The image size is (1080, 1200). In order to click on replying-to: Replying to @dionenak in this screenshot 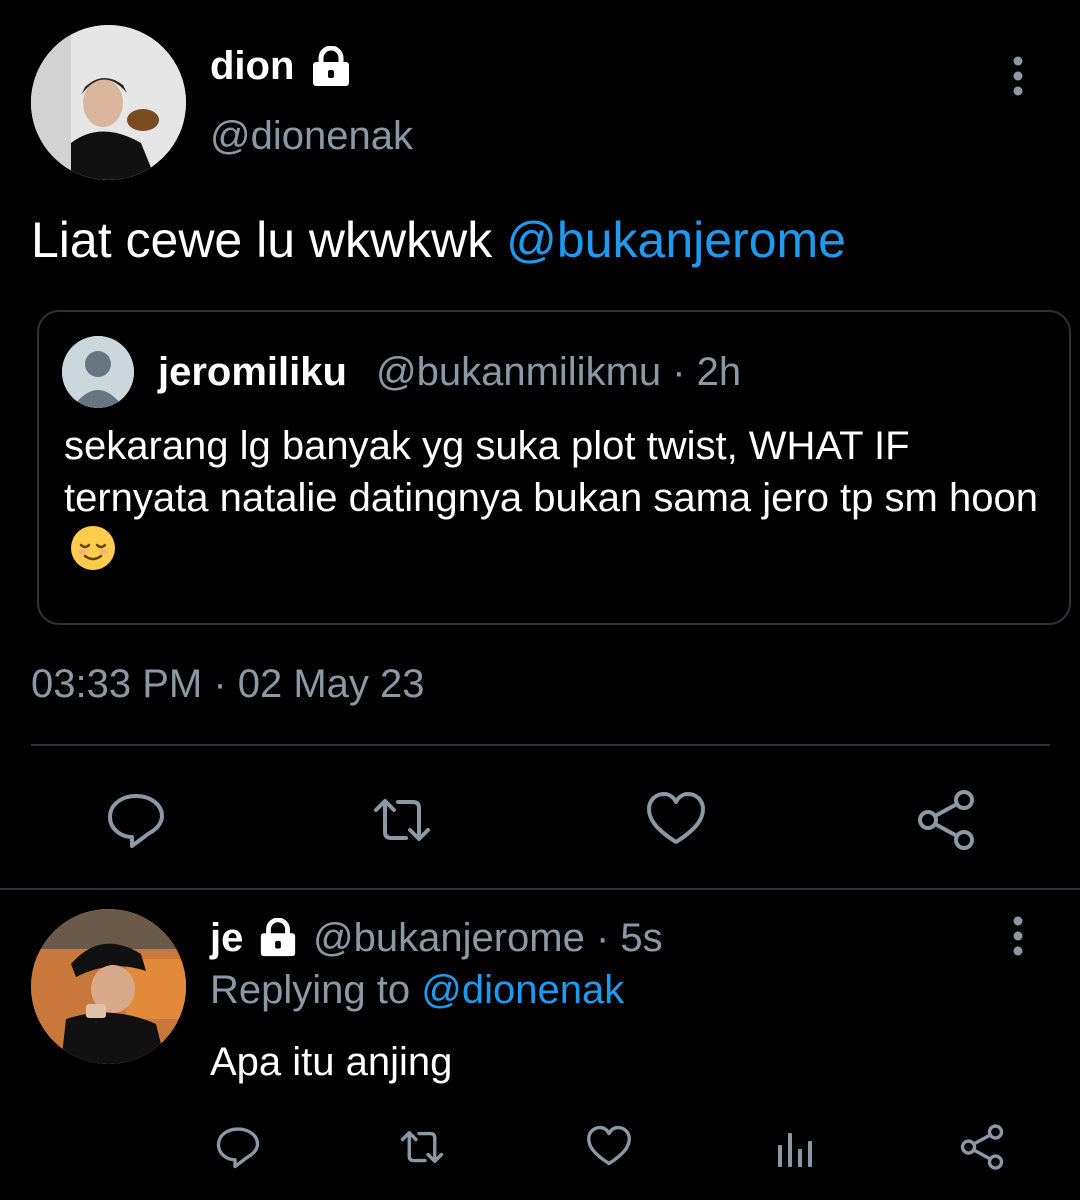, I will do `click(417, 990)`.